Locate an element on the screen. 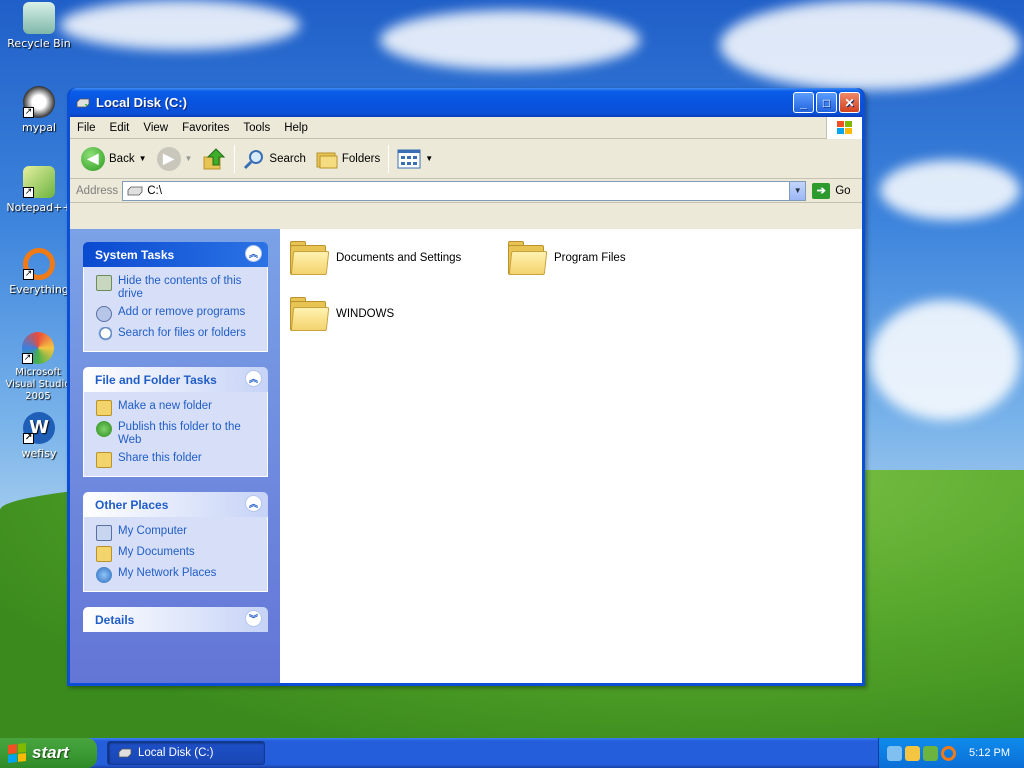  taskbar-button-local-disk: Local Disk (C:) is located at coordinates (186, 753).